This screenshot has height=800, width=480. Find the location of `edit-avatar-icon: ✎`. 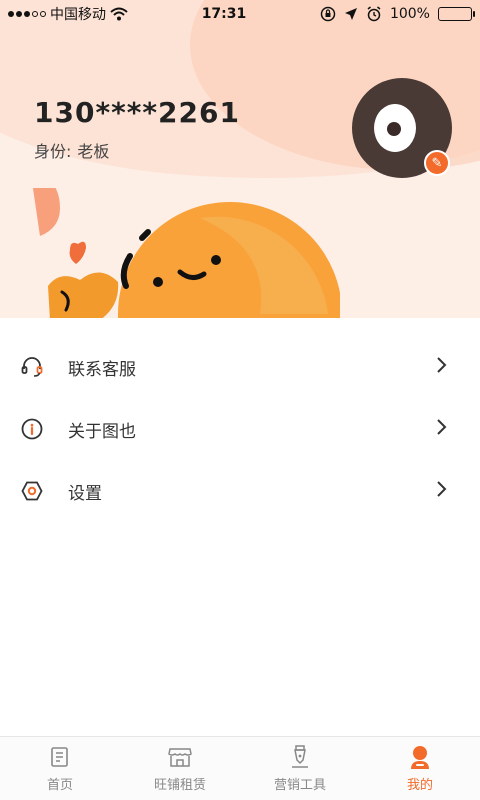

edit-avatar-icon: ✎ is located at coordinates (437, 163).